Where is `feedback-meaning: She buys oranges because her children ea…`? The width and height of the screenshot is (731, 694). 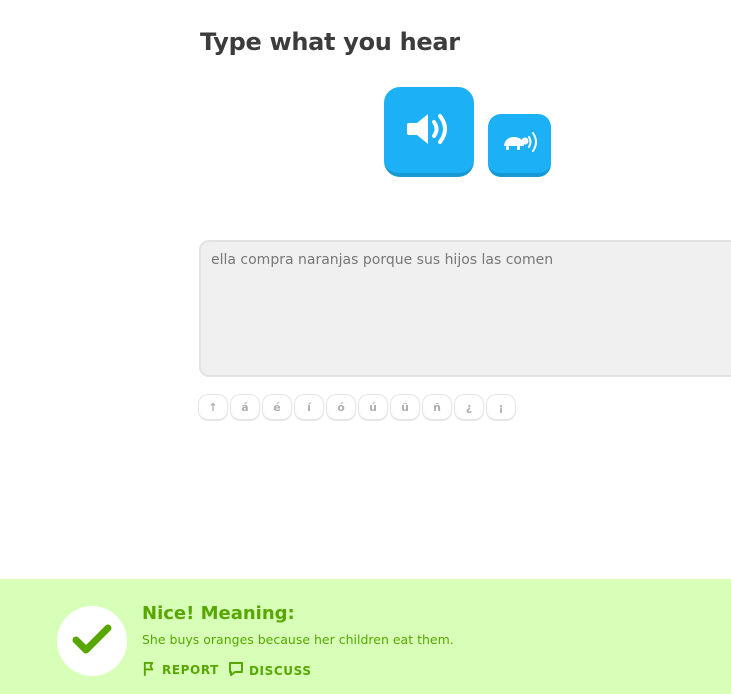
feedback-meaning: She buys oranges because her children ea… is located at coordinates (298, 639).